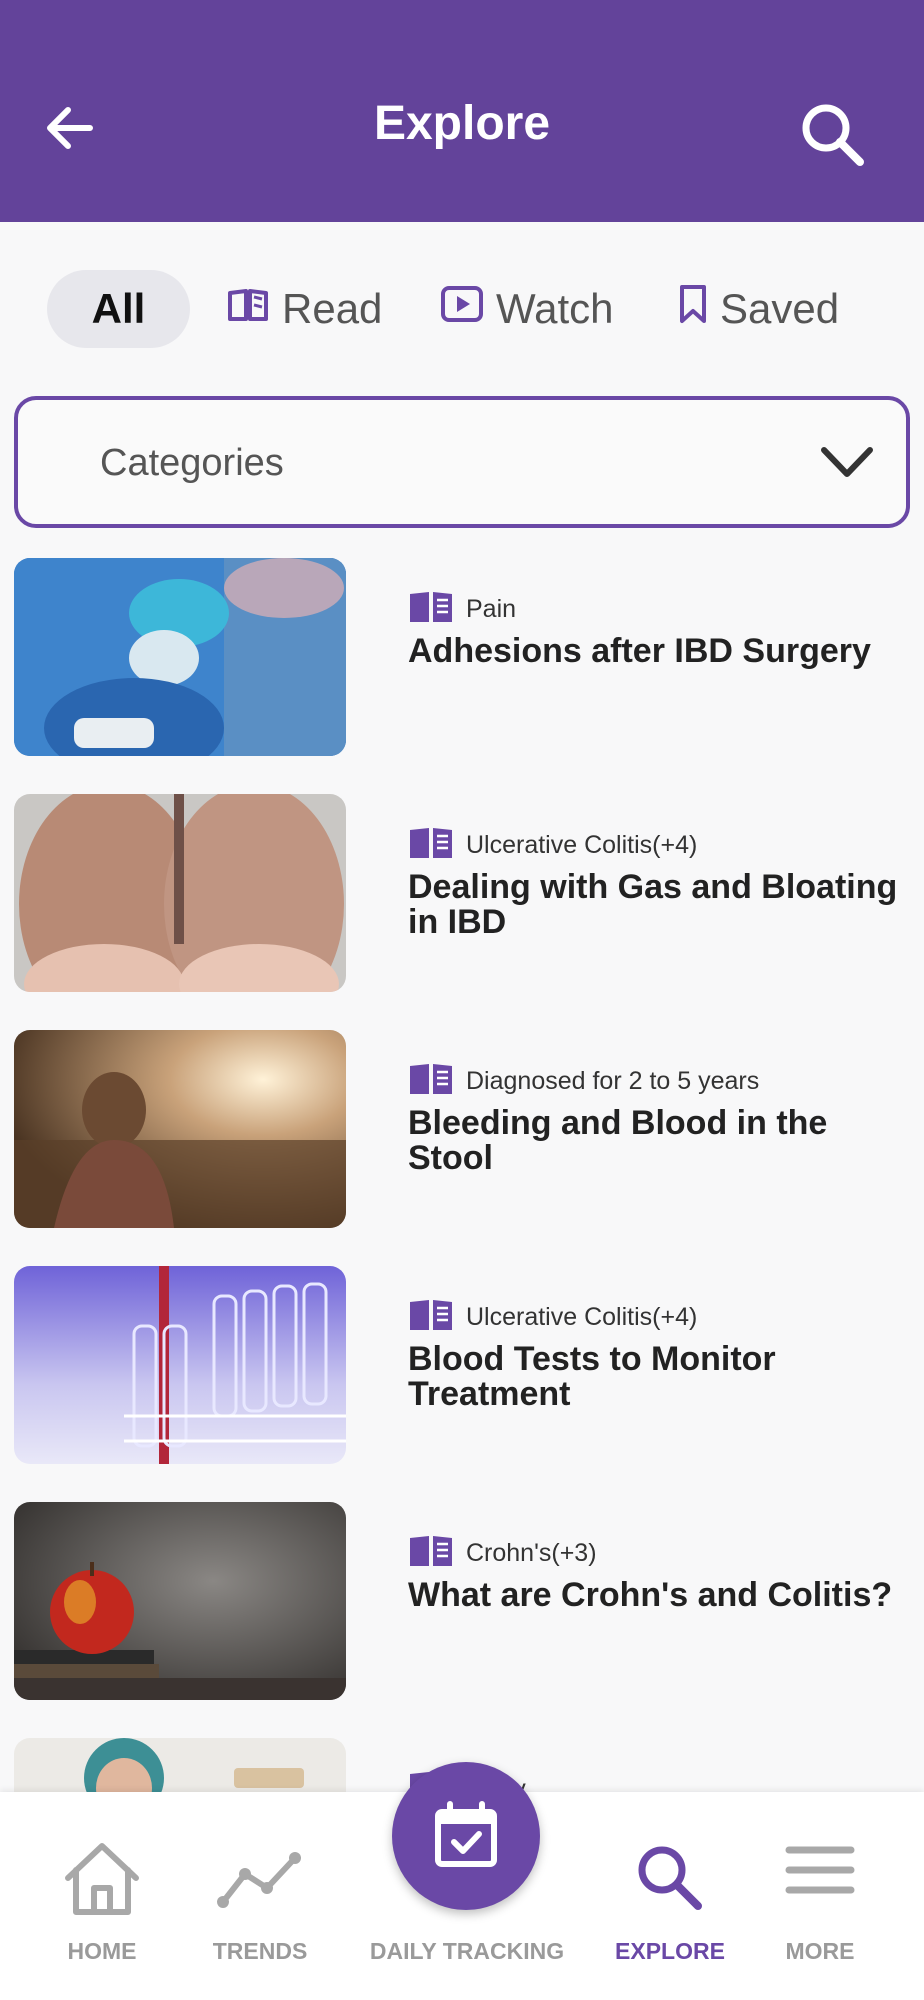 This screenshot has width=924, height=2000. Describe the element at coordinates (693, 309) in the screenshot. I see `bookmark-icon` at that location.